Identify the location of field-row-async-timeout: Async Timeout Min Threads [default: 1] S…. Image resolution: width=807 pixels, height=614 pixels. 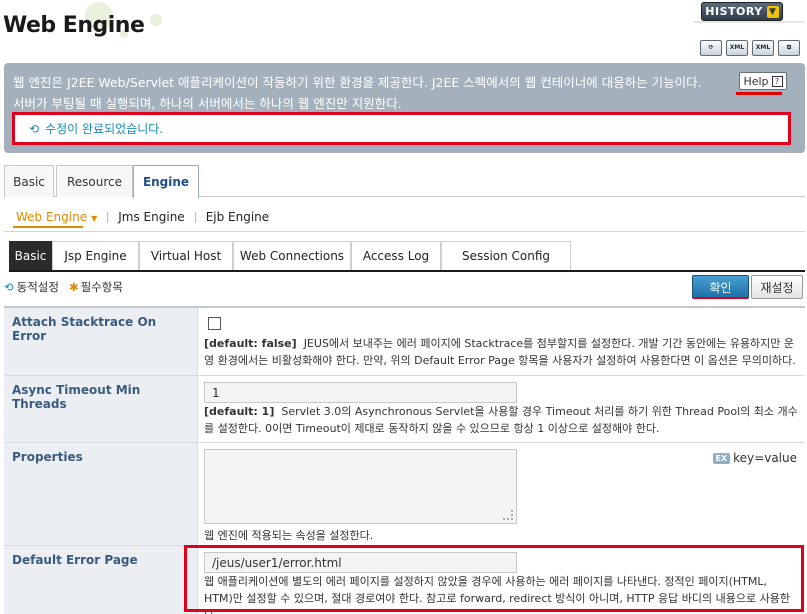
(404, 409).